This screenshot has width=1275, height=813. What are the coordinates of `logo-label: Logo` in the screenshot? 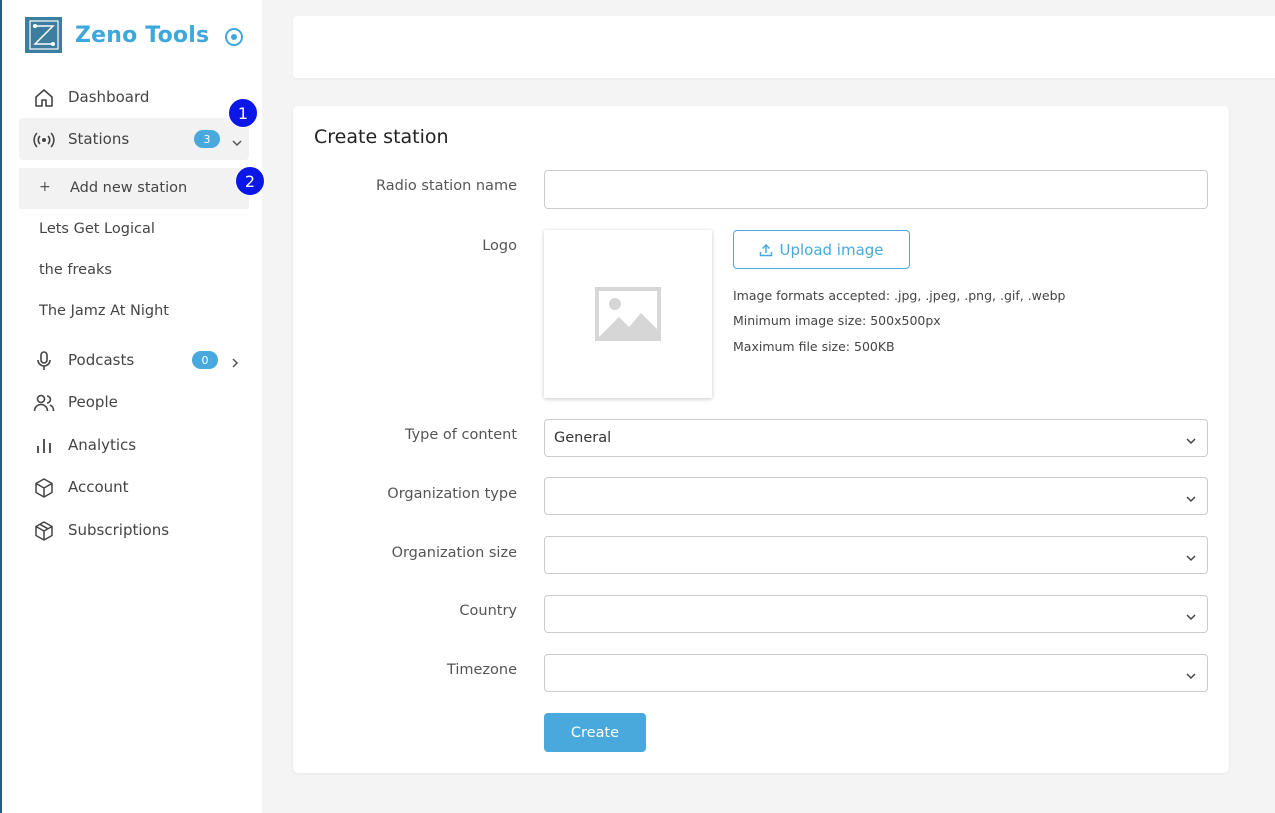 It's located at (499, 246).